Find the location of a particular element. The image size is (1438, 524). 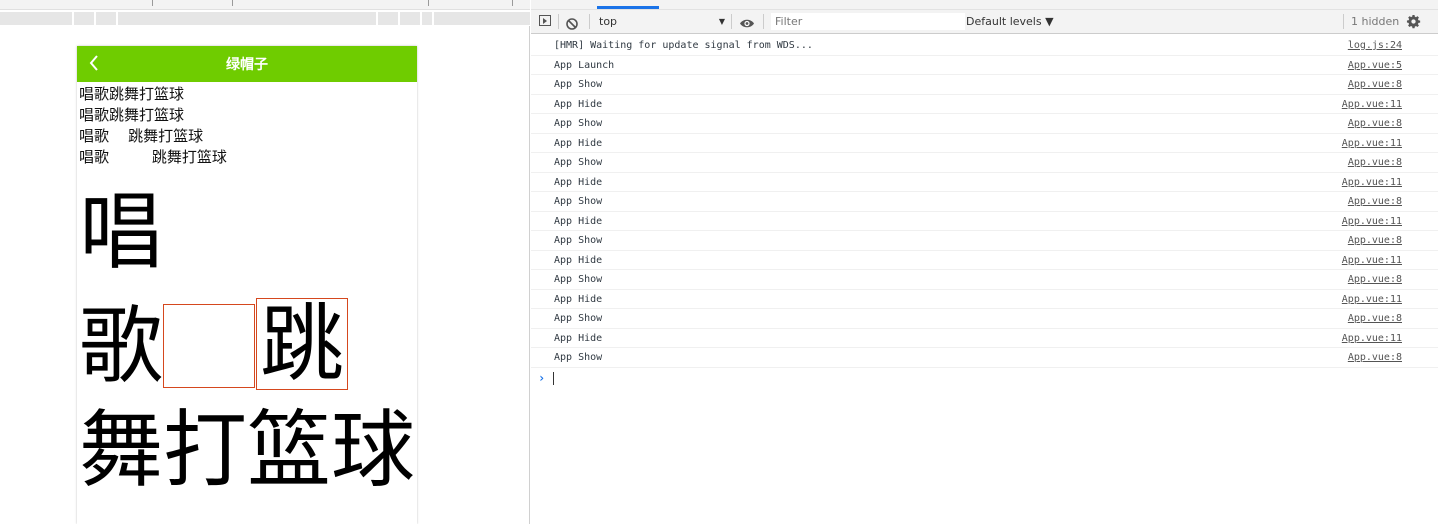

active-tab-indicator is located at coordinates (628, 7).